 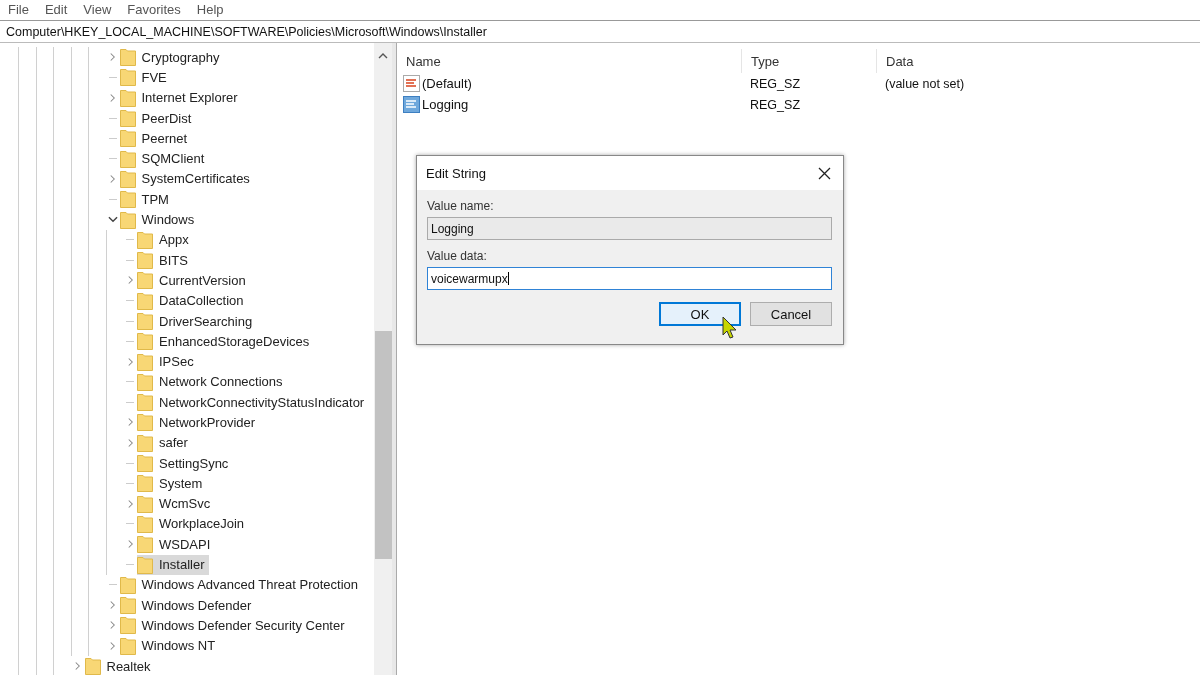 I want to click on value-name-field: Logging, so click(x=629, y=228).